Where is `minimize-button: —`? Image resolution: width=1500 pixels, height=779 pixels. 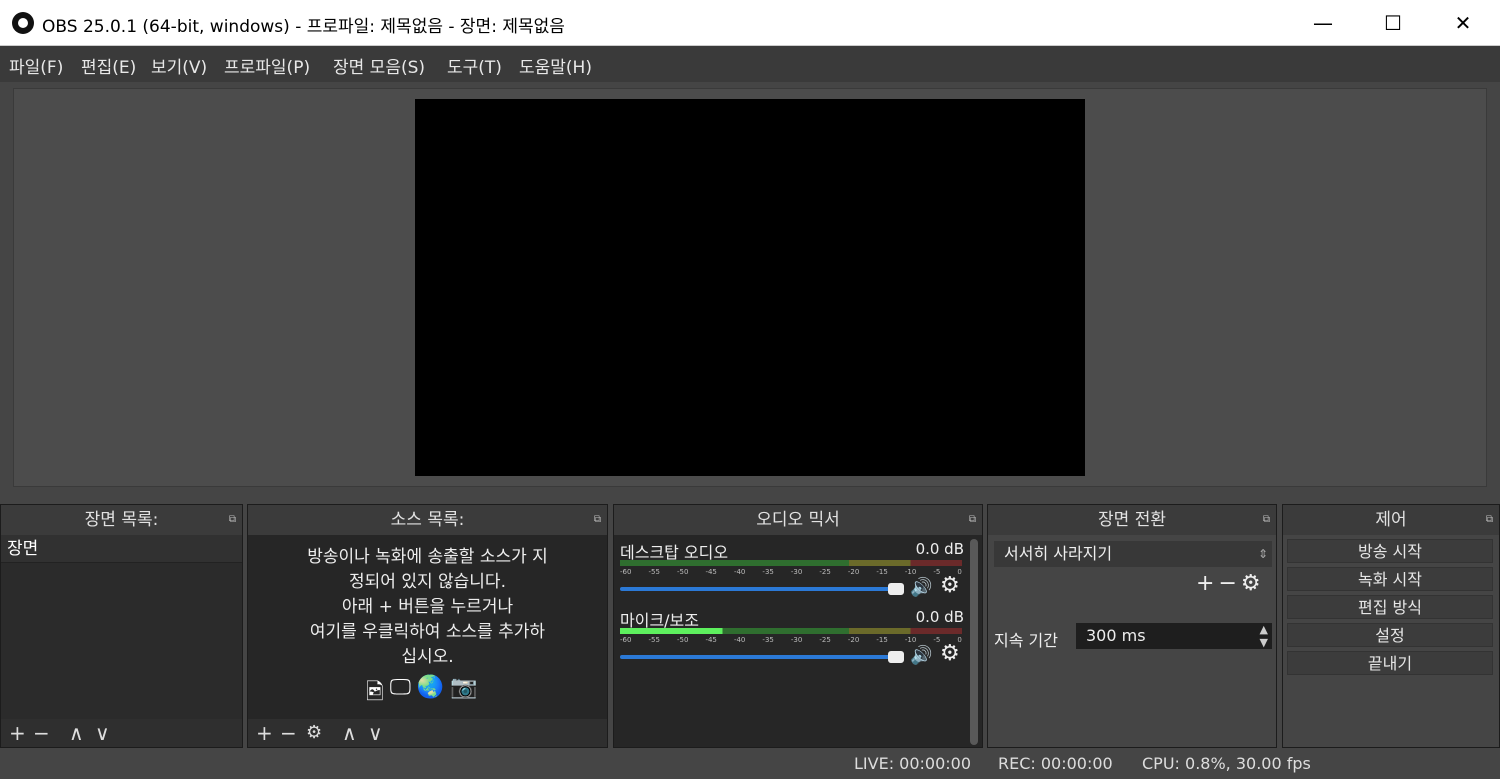
minimize-button: — is located at coordinates (1323, 23).